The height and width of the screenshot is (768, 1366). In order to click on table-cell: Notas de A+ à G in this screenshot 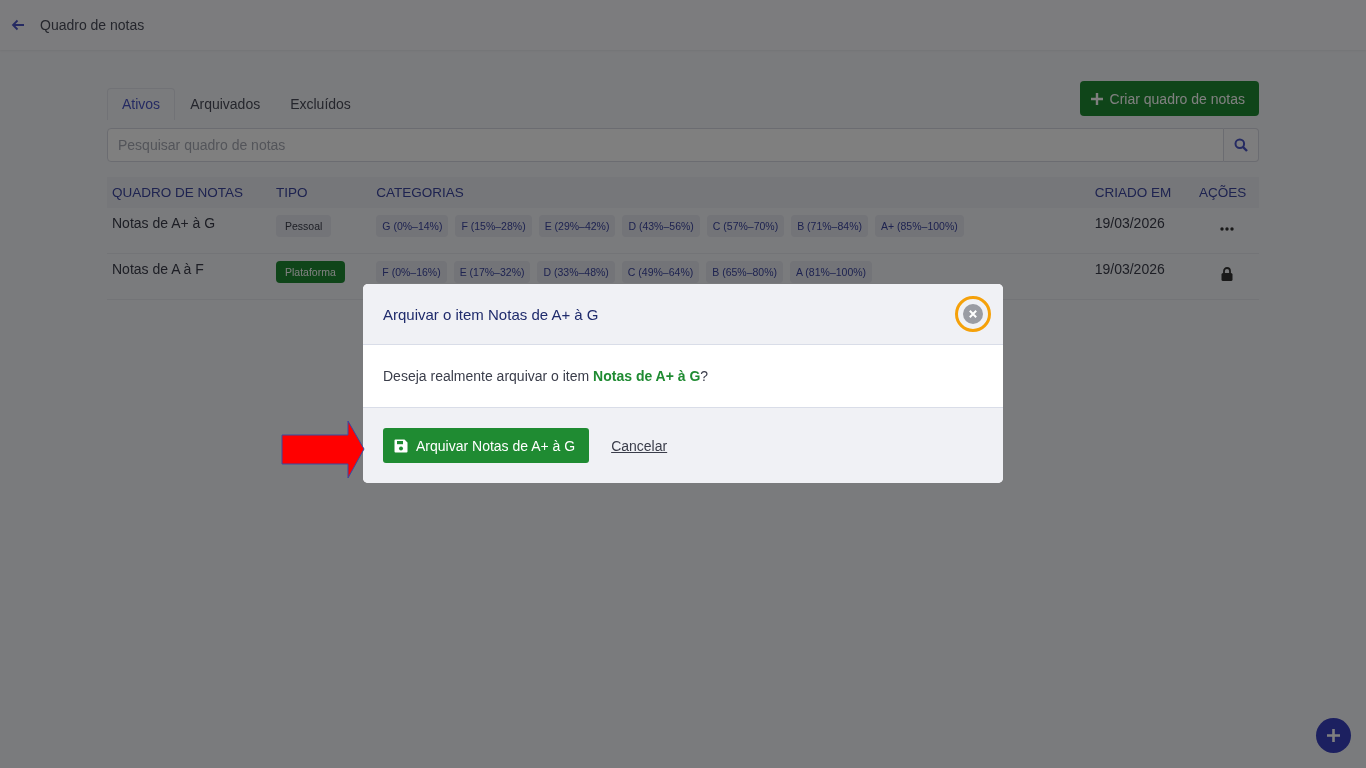, I will do `click(189, 231)`.